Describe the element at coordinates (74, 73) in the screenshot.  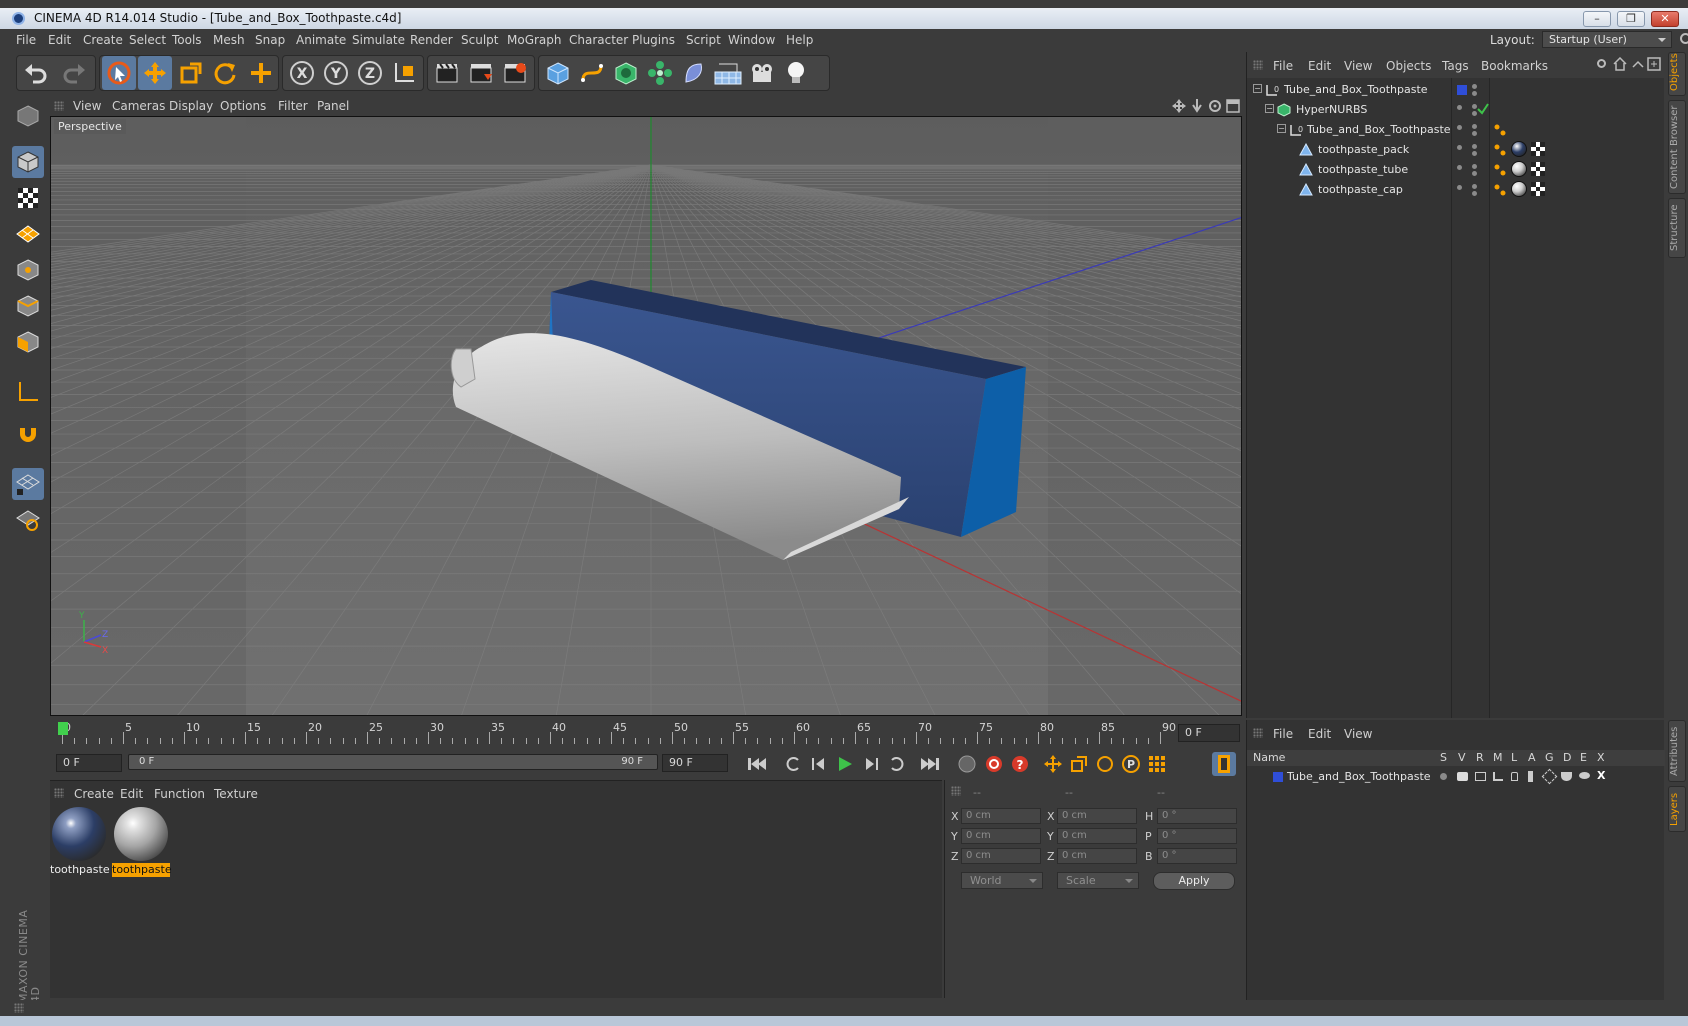
I see `redo-icon` at that location.